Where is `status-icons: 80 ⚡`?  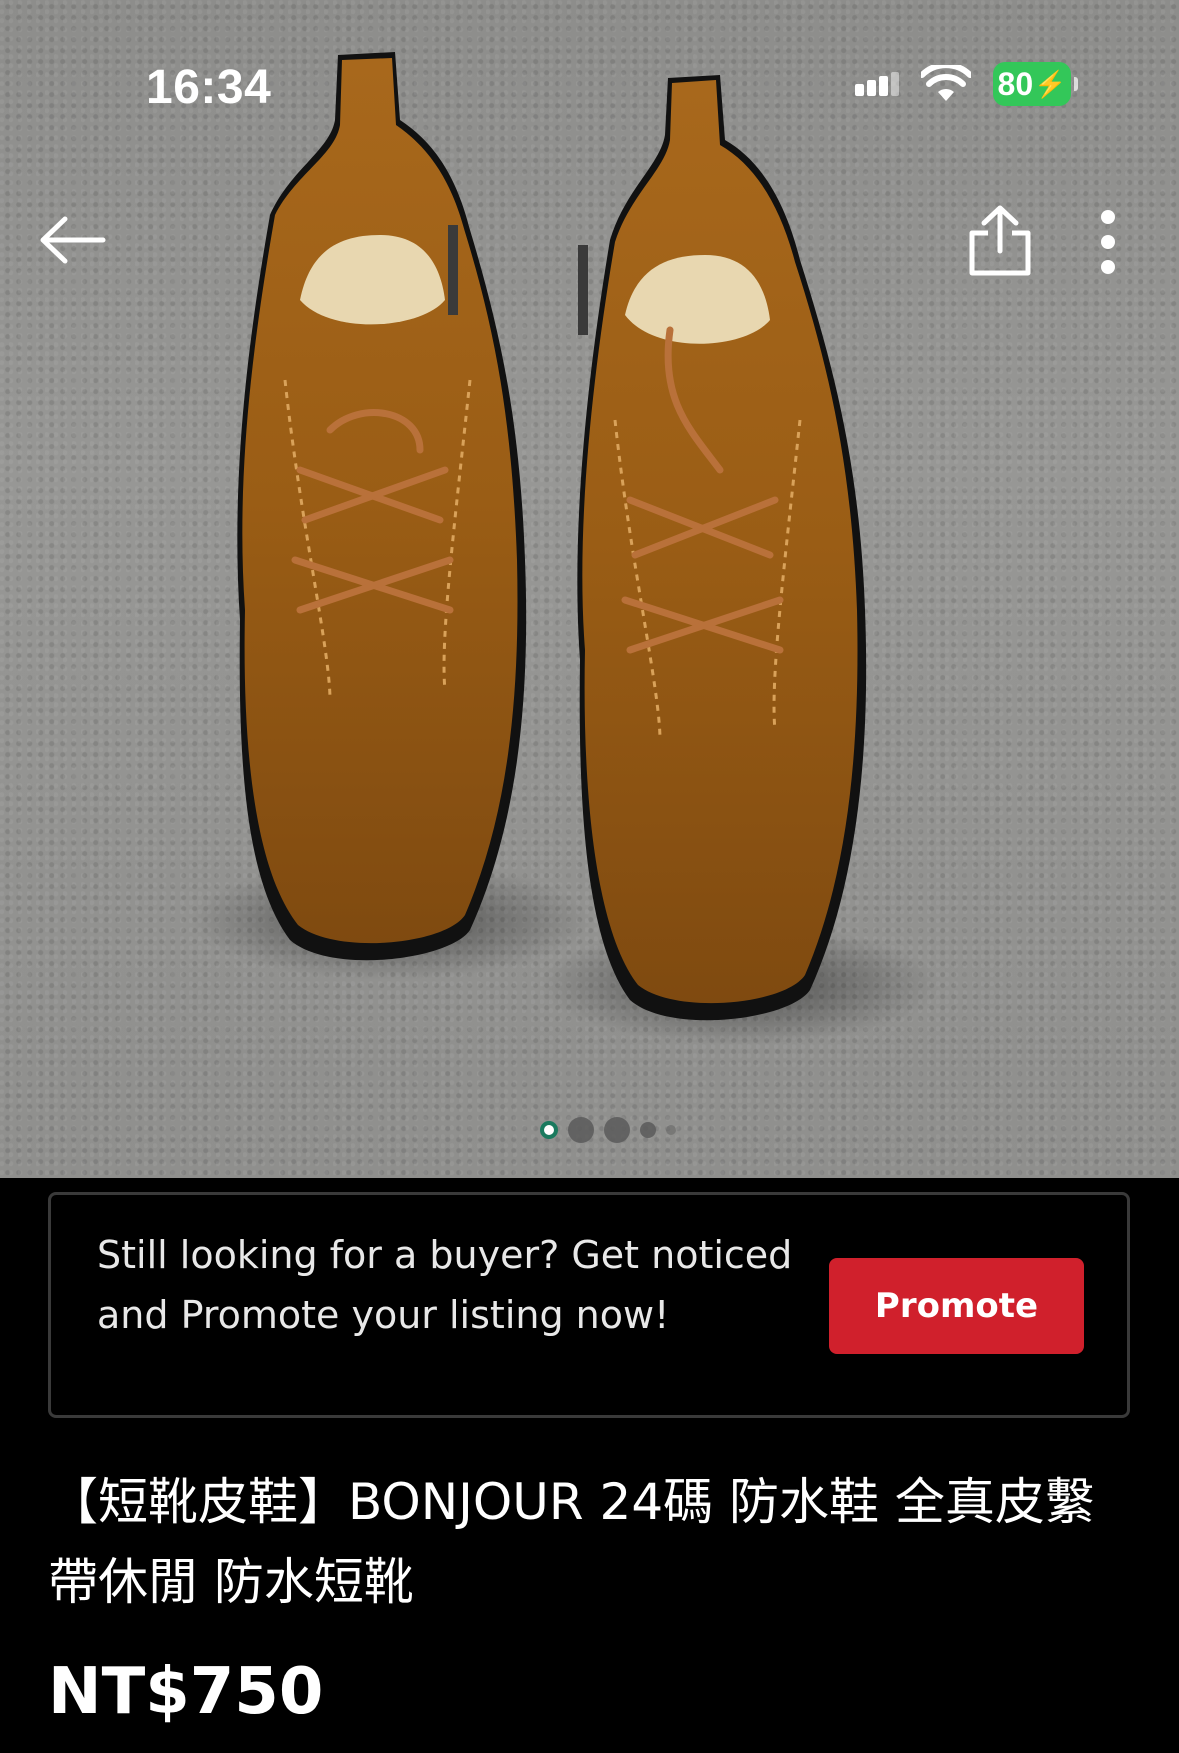
status-icons: 80 ⚡ is located at coordinates (966, 84).